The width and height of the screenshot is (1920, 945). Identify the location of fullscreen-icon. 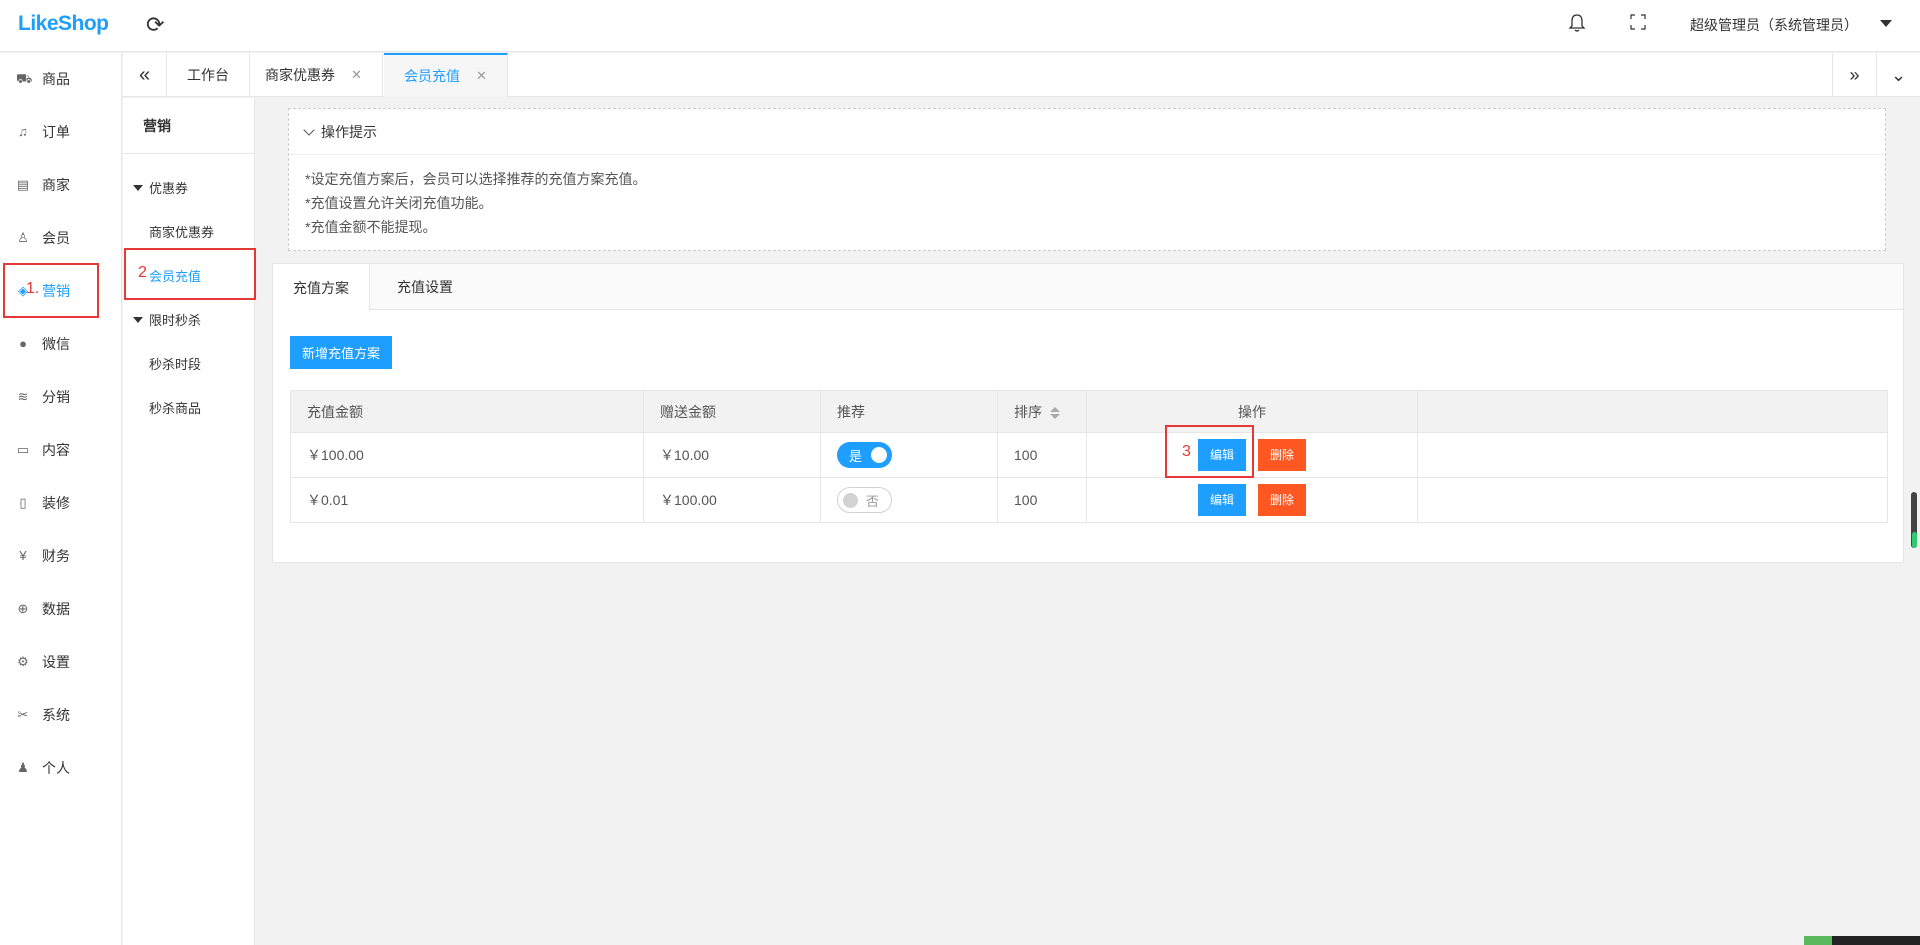
(1638, 22).